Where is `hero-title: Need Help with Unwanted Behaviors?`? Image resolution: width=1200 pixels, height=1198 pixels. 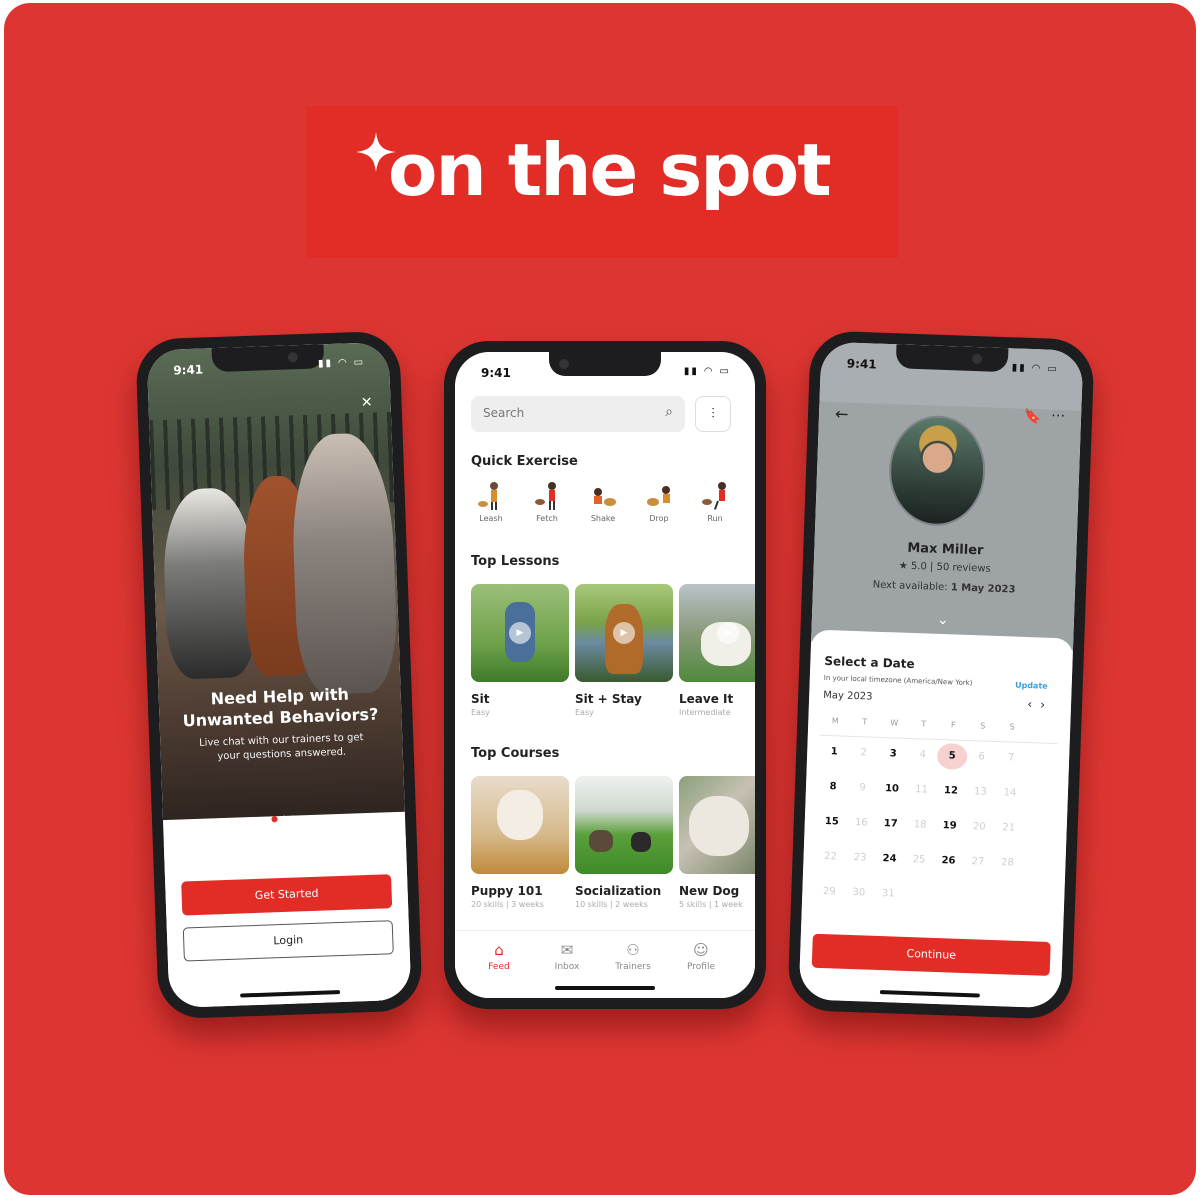 hero-title: Need Help with Unwanted Behaviors? is located at coordinates (280, 707).